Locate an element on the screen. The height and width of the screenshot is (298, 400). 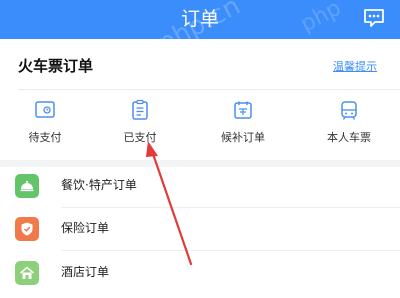
list-item-label: 保险订单 is located at coordinates (85, 228).